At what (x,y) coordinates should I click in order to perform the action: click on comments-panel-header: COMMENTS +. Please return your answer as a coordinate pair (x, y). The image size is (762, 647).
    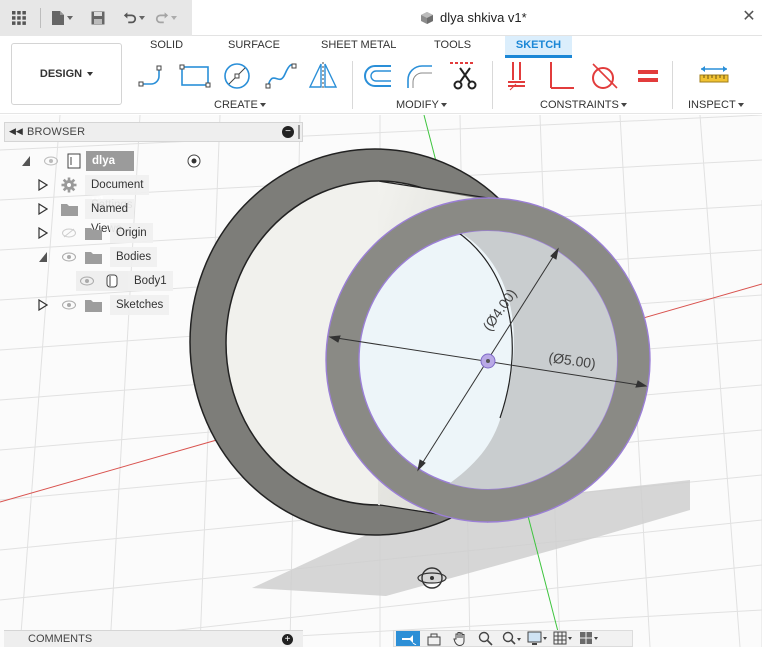
    Looking at the image, I should click on (153, 638).